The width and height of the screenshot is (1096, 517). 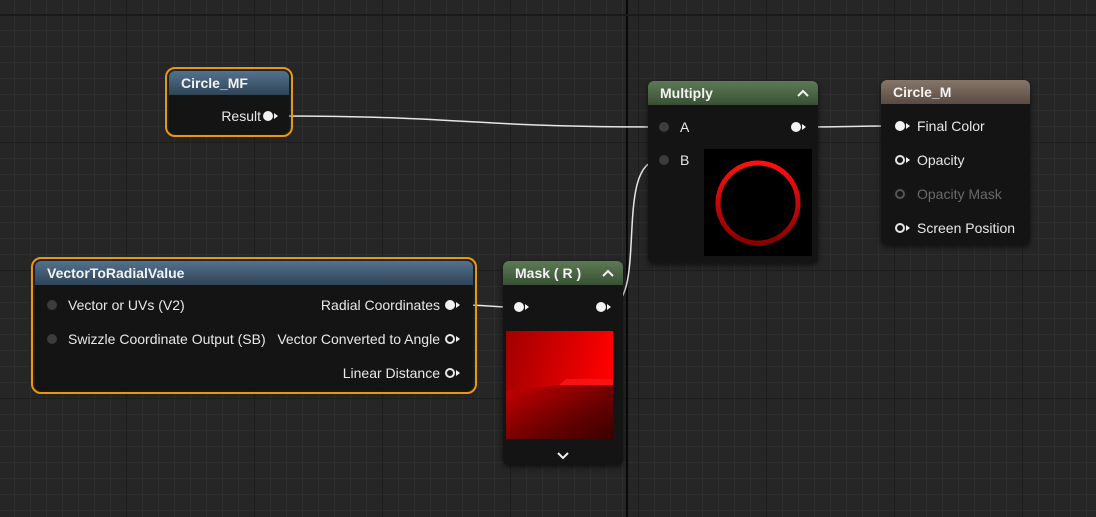 What do you see at coordinates (908, 160) in the screenshot?
I see `opacity-arrow` at bounding box center [908, 160].